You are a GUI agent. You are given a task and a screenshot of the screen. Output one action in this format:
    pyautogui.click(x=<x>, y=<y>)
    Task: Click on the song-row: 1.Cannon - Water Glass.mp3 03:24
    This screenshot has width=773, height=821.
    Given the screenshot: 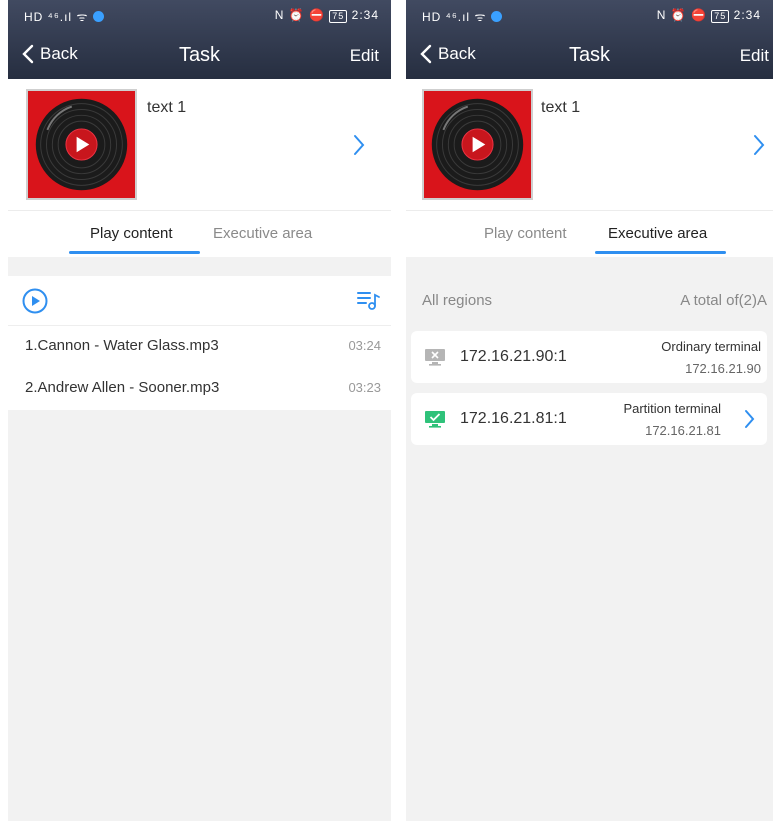 What is the action you would take?
    pyautogui.click(x=199, y=347)
    